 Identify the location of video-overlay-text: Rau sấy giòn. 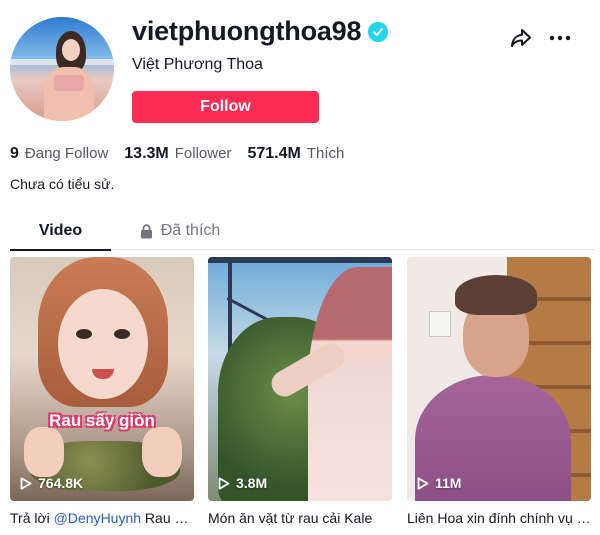
(102, 420).